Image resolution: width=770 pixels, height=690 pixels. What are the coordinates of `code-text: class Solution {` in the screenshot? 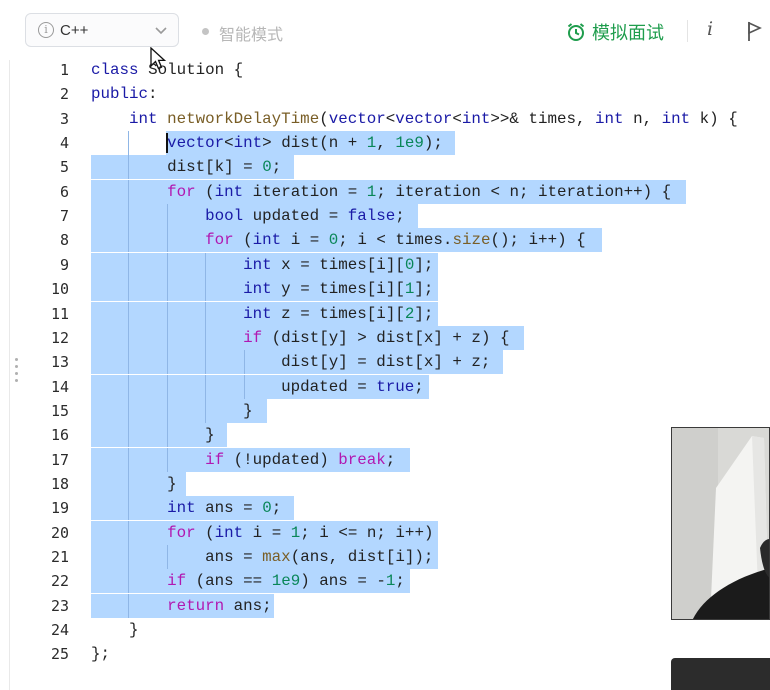 It's located at (167, 70).